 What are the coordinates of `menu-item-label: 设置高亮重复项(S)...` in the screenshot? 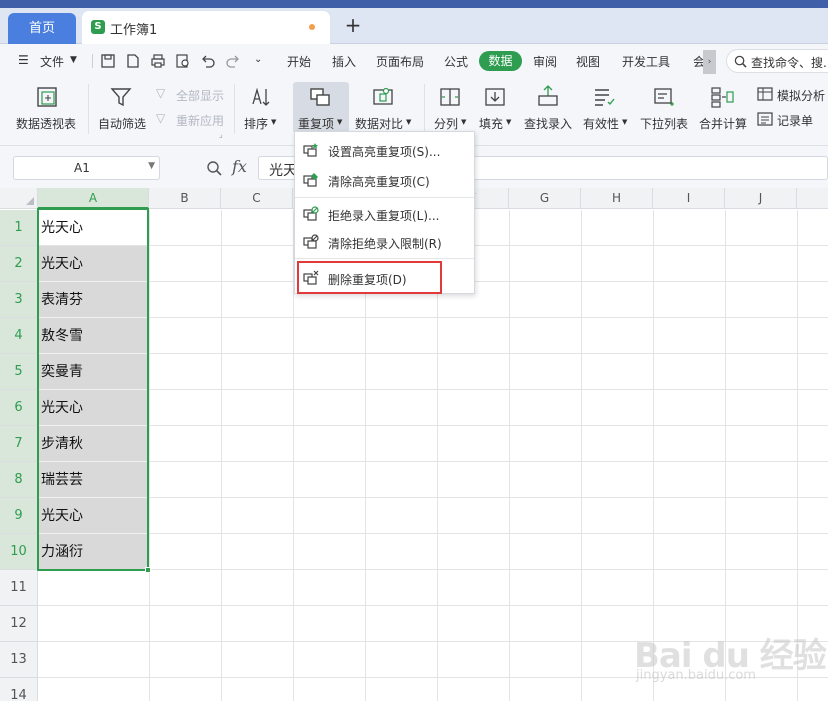 It's located at (384, 152).